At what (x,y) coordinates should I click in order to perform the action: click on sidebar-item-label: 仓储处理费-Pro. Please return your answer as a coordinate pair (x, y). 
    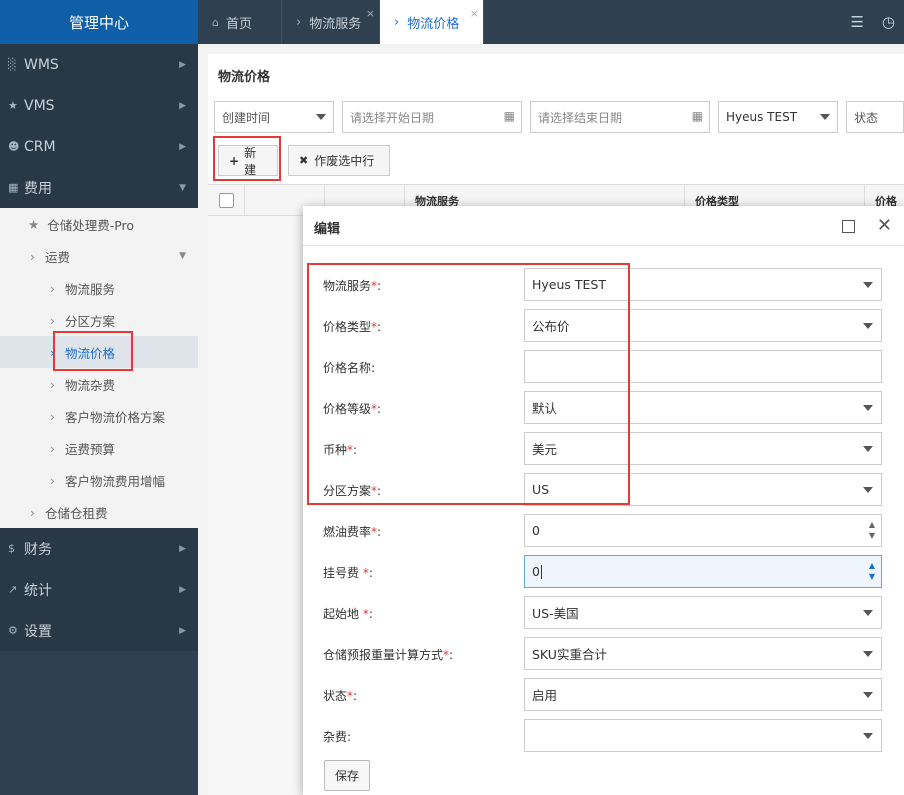
    Looking at the image, I should click on (91, 225).